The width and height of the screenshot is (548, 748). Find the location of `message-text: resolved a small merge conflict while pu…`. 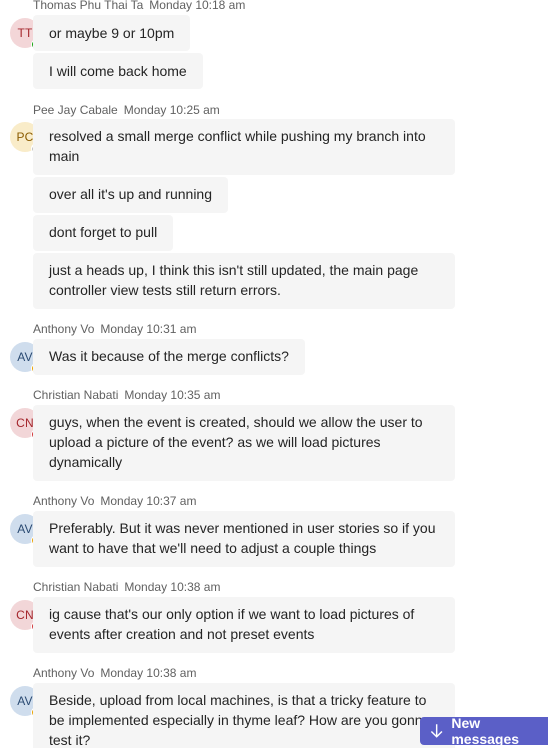

message-text: resolved a small merge conflict while pu… is located at coordinates (237, 146).